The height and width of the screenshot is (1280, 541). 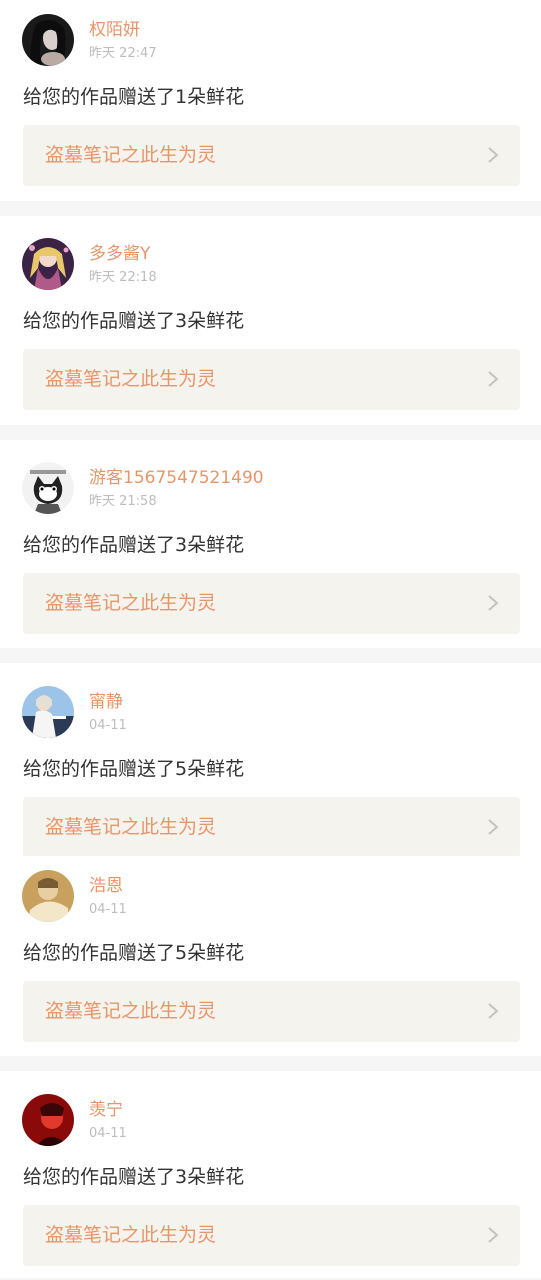 What do you see at coordinates (134, 97) in the screenshot?
I see `gift-message: 给您的作品赠送了1朵鲜花` at bounding box center [134, 97].